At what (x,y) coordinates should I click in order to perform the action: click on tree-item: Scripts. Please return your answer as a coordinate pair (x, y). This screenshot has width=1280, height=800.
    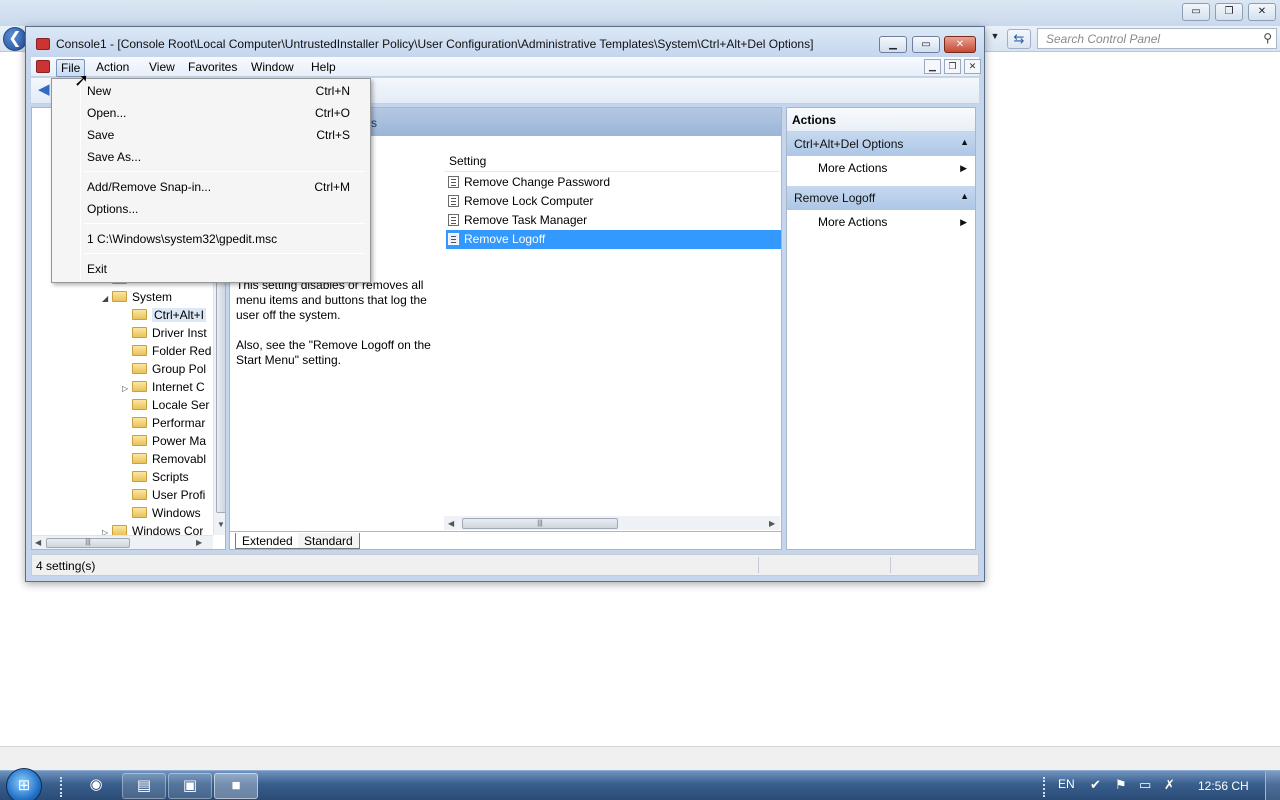
    Looking at the image, I should click on (155, 479).